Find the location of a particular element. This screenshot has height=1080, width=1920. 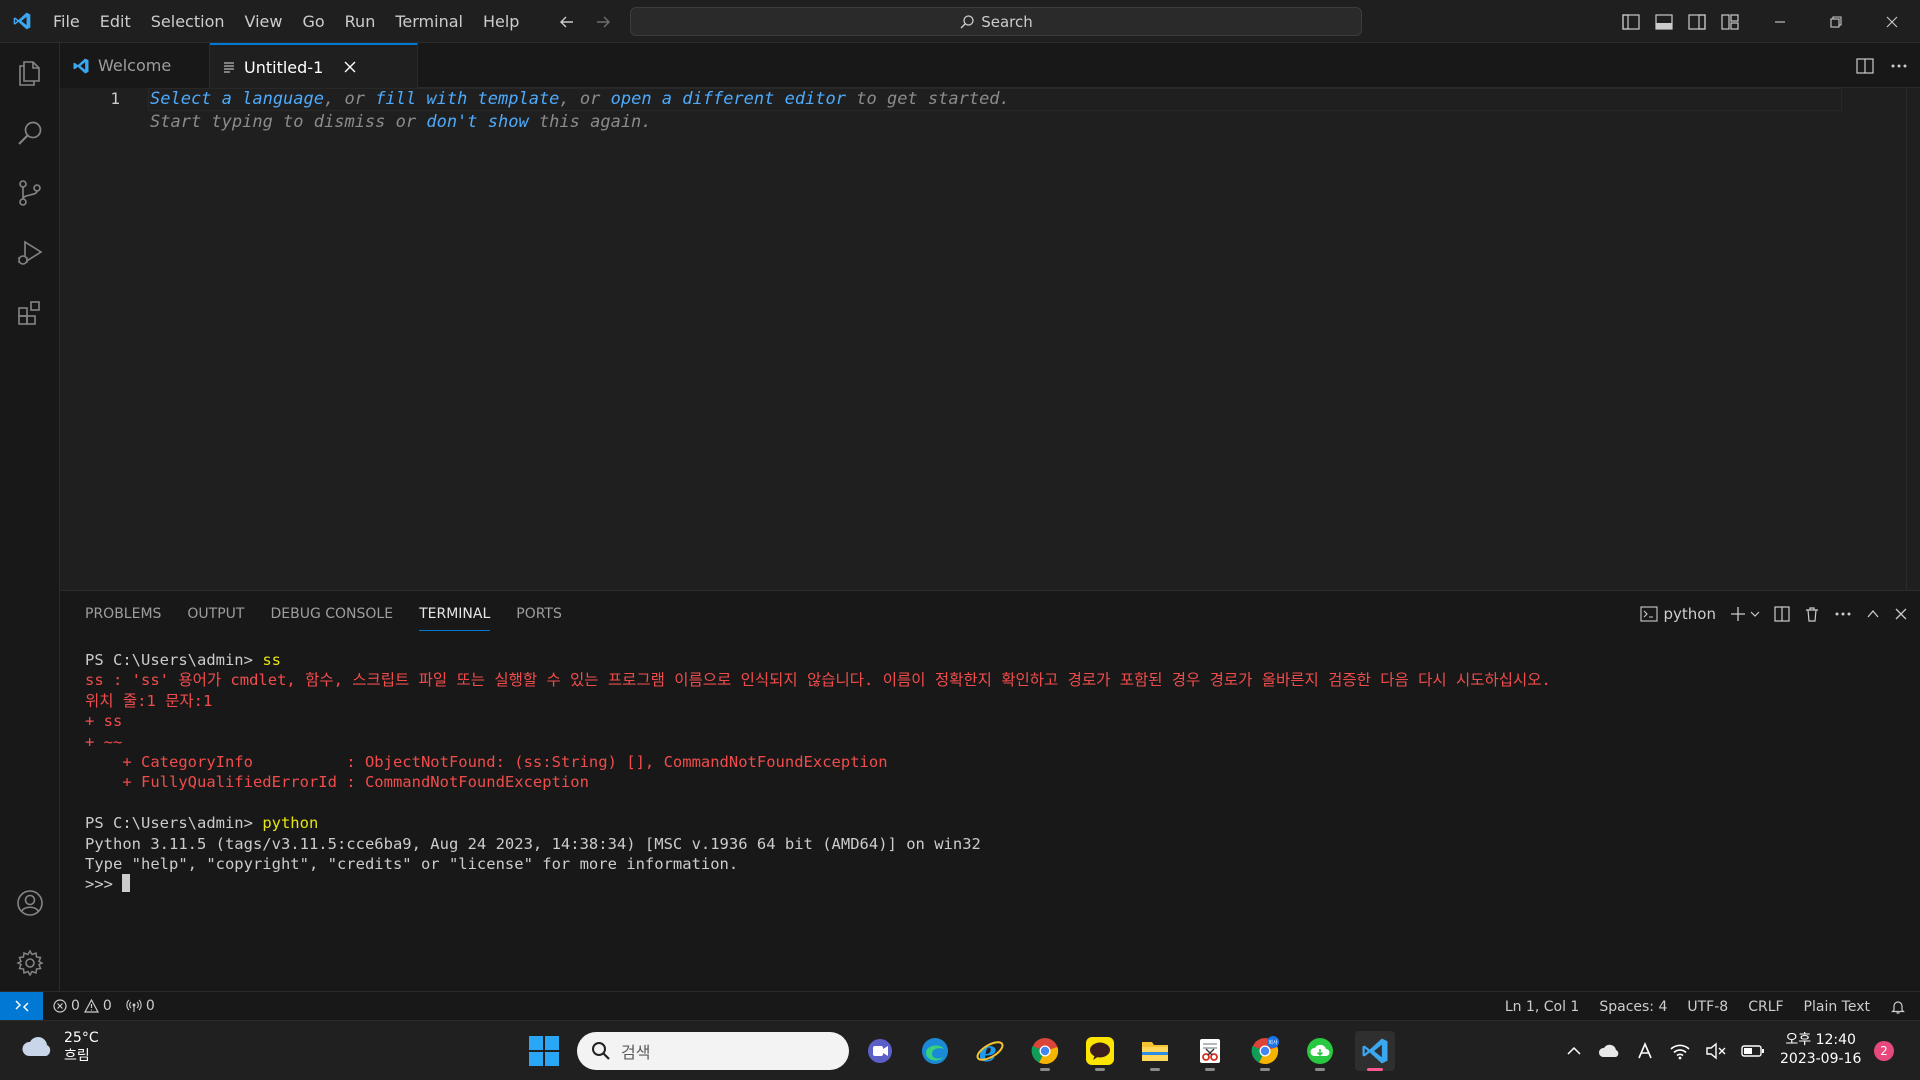

close-tab-icon is located at coordinates (350, 67).